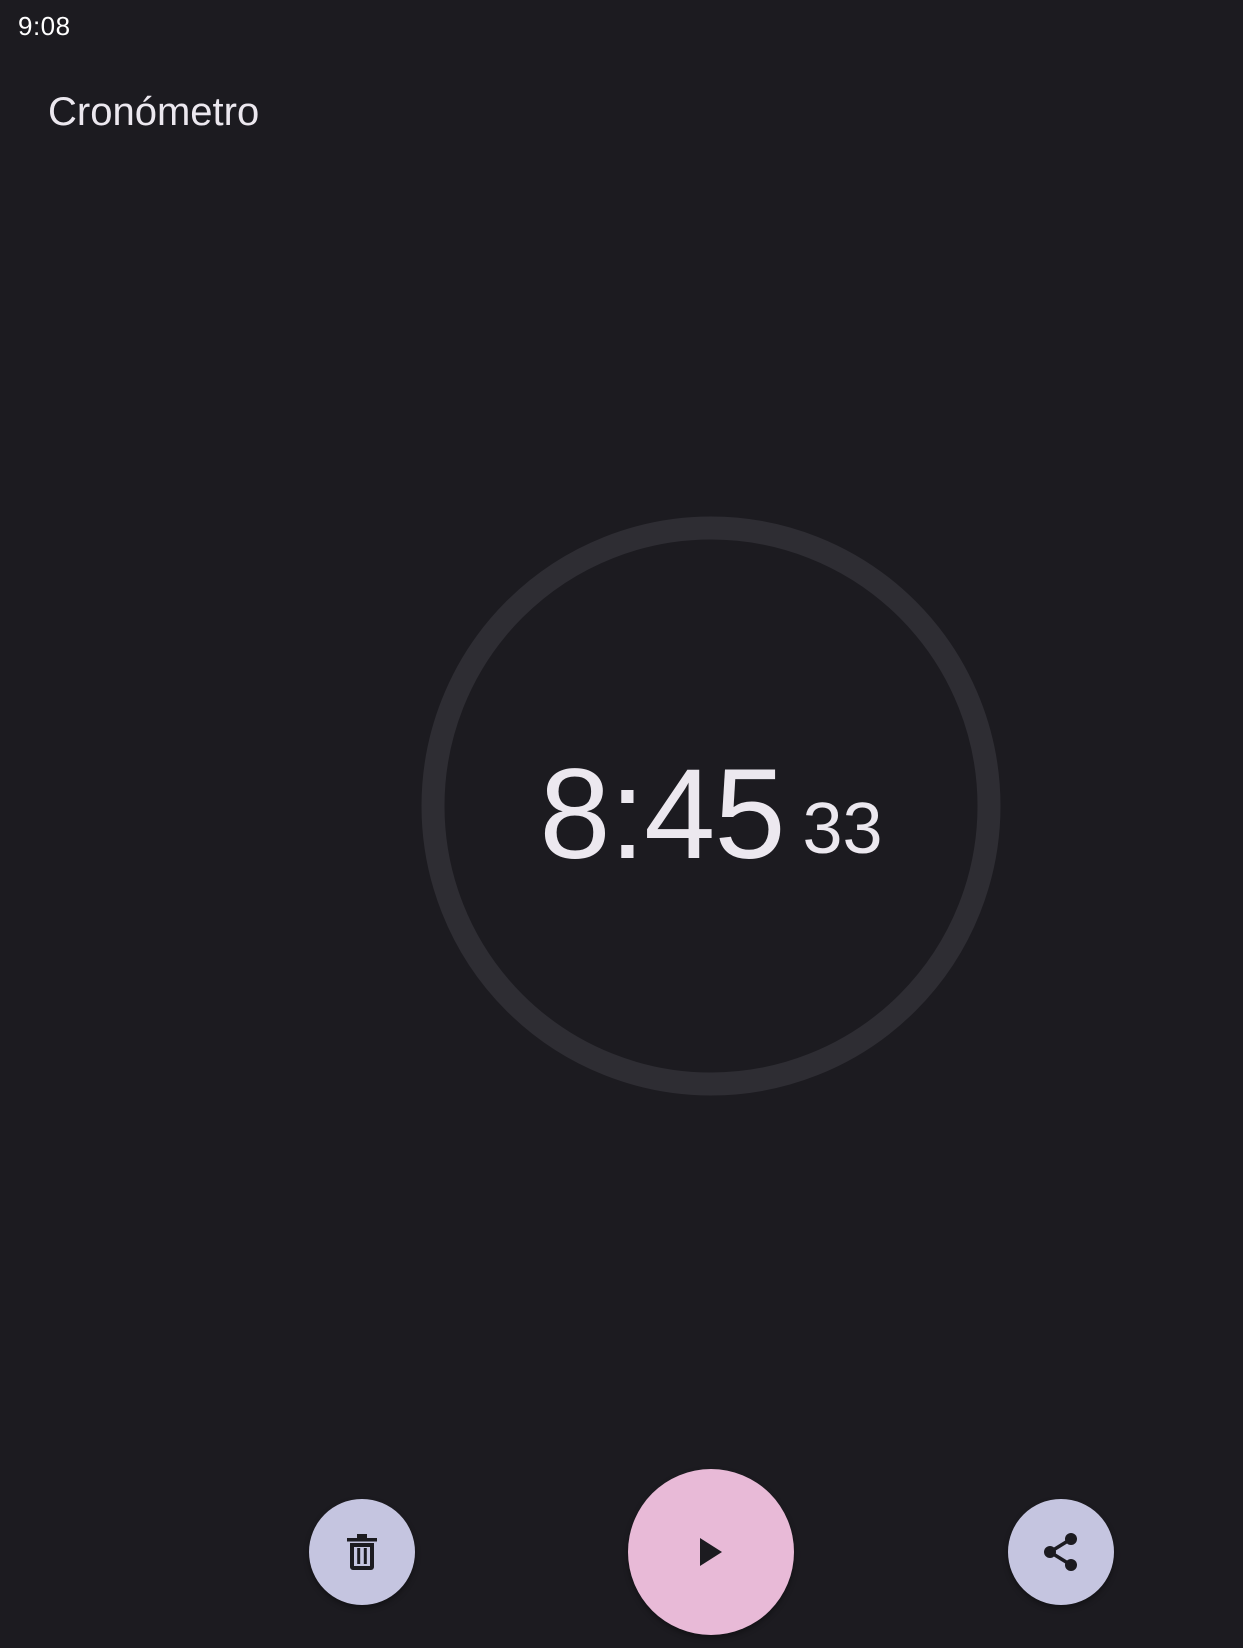 Image resolution: width=1243 pixels, height=1648 pixels. I want to click on trash-icon, so click(362, 1552).